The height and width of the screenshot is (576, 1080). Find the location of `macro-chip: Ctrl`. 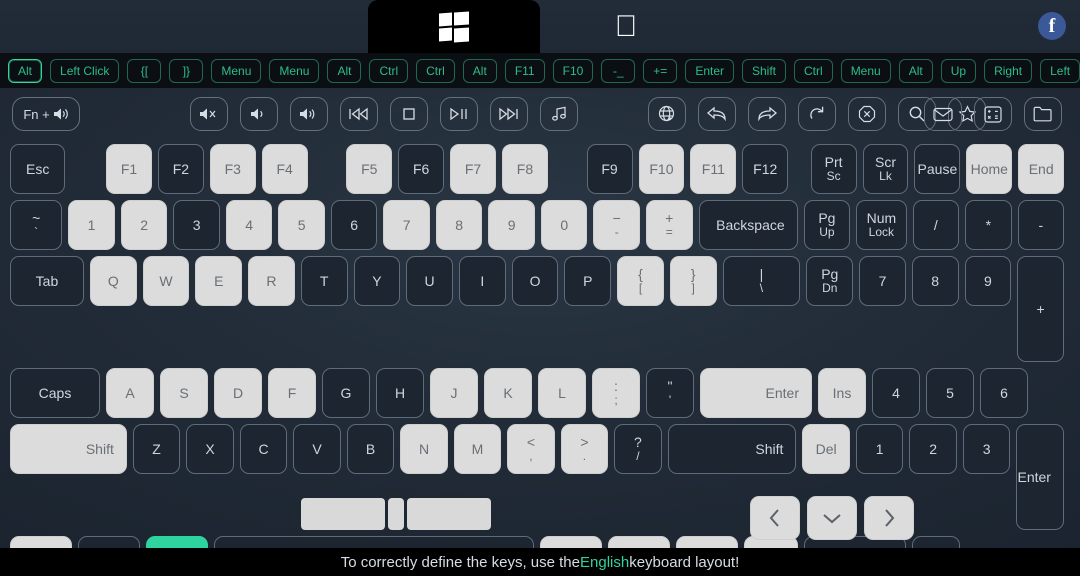

macro-chip: Ctrl is located at coordinates (813, 70).